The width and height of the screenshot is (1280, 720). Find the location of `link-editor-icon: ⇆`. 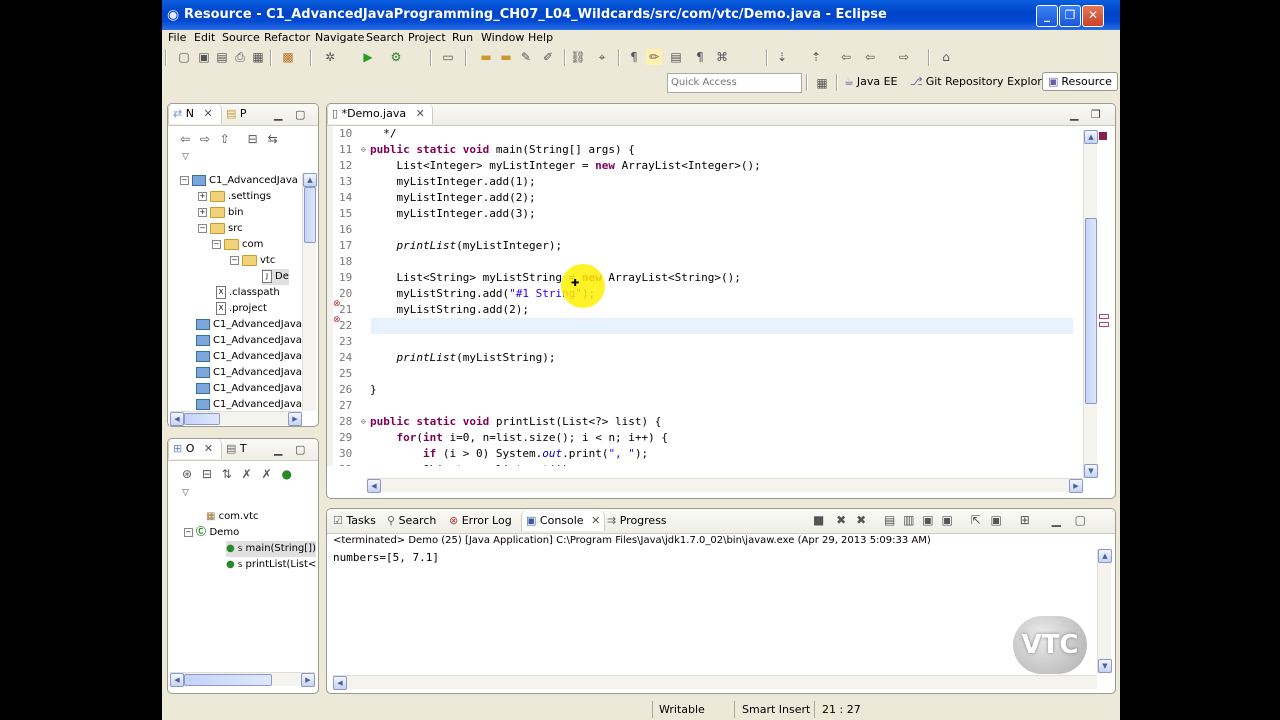

link-editor-icon: ⇆ is located at coordinates (273, 139).